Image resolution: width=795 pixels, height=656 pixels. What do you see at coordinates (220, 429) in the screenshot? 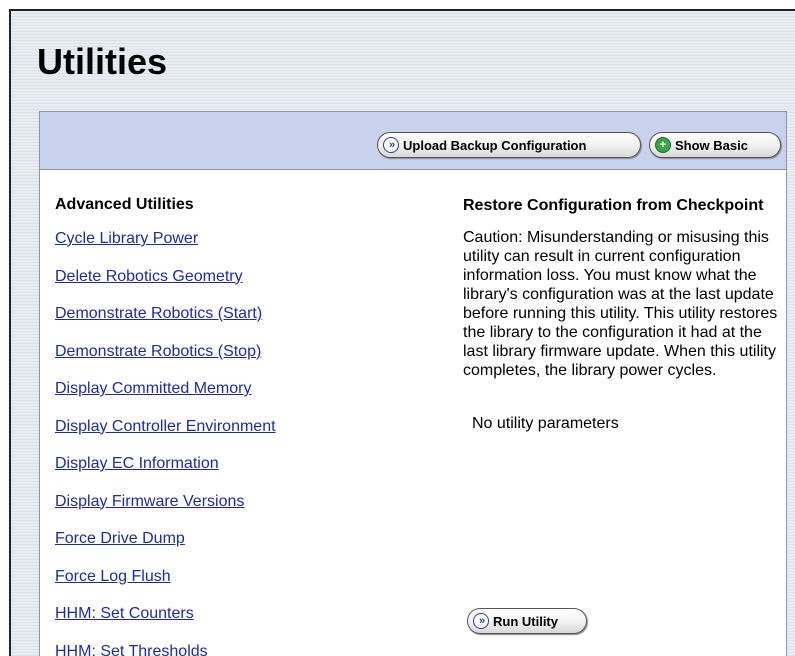
I see `link-display-controller-environment: Display Controller Environment` at bounding box center [220, 429].